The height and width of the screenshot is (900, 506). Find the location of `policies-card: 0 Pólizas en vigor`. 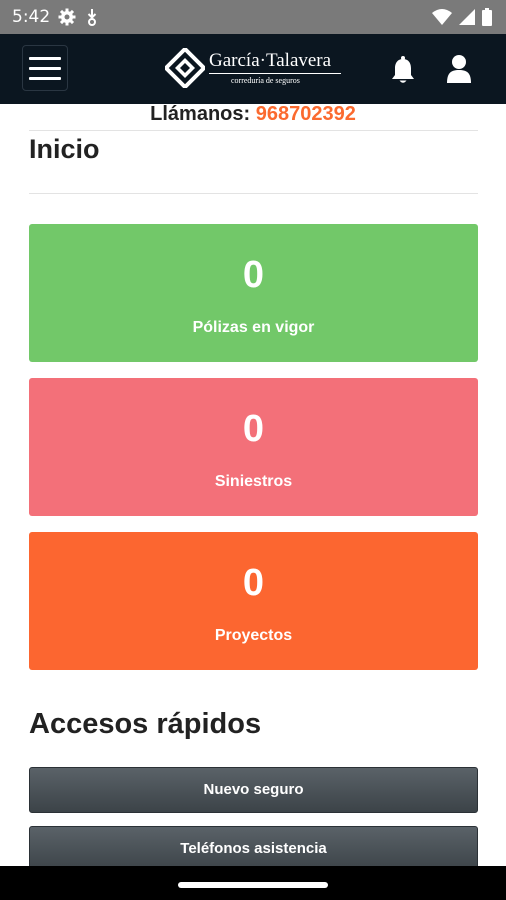

policies-card: 0 Pólizas en vigor is located at coordinates (253, 293).